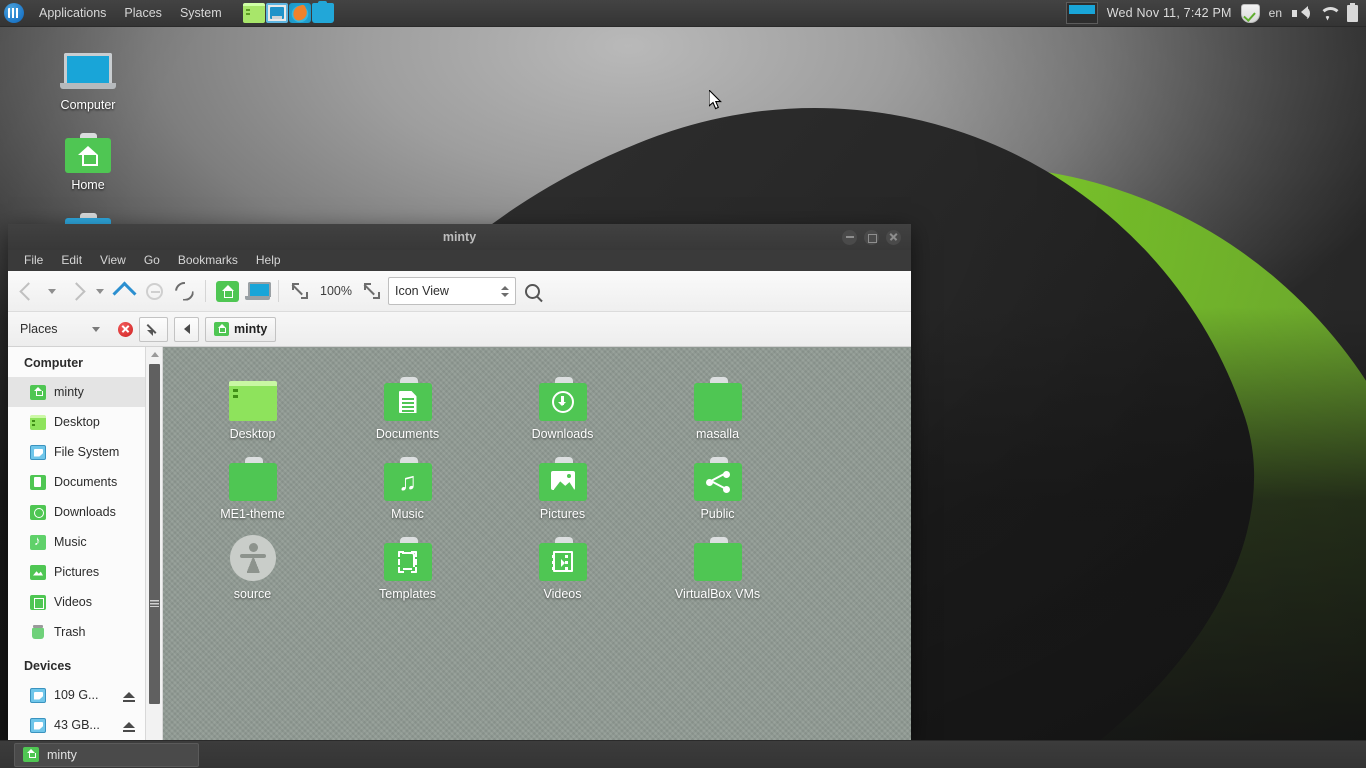 Image resolution: width=1366 pixels, height=768 pixels. What do you see at coordinates (562, 395) in the screenshot?
I see `downloads-folder-icon` at bounding box center [562, 395].